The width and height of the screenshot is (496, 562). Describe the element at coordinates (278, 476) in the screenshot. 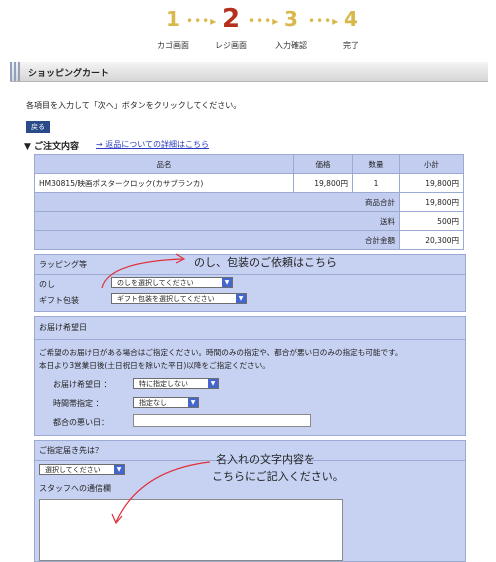

I see `annotation-engraving-2: こちらにご記入ください。` at that location.